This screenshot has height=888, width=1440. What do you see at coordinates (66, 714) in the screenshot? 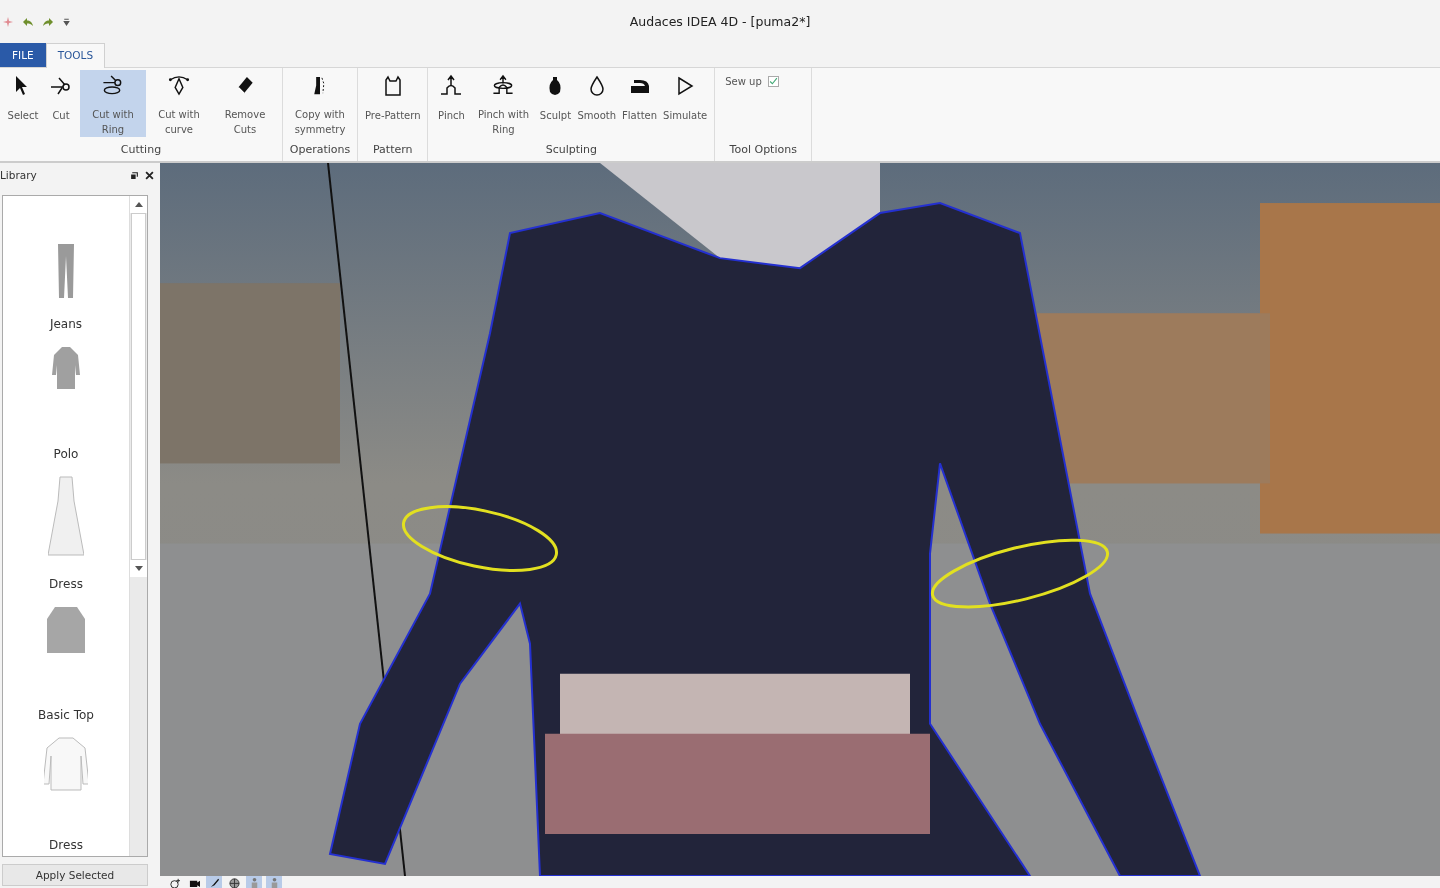
I see `library-item-label: Basic Top` at bounding box center [66, 714].